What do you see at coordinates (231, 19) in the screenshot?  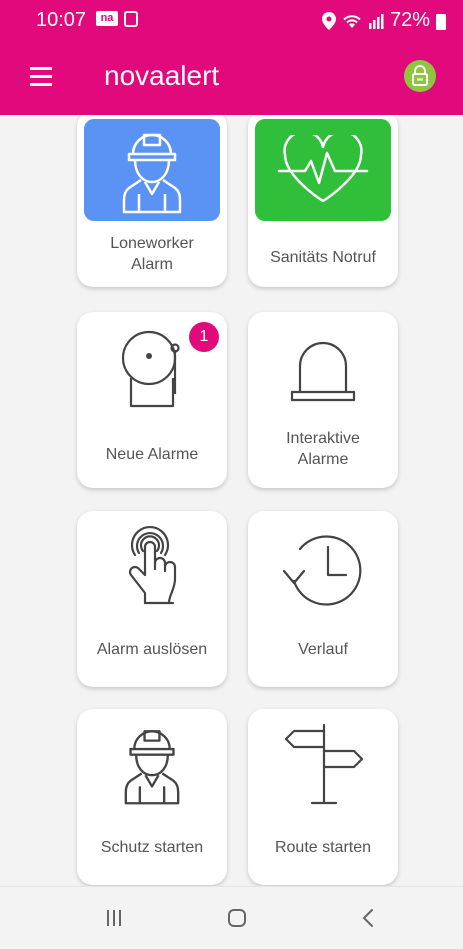 I see `status-bar: 10:07 na 72%` at bounding box center [231, 19].